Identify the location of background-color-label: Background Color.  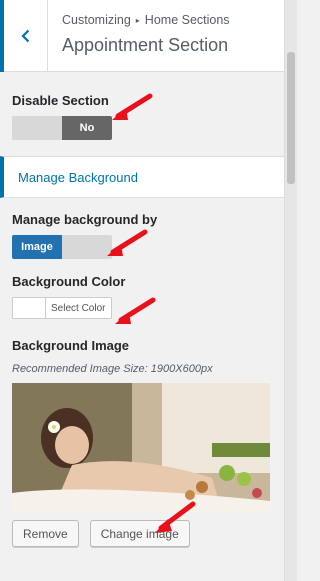
(69, 281).